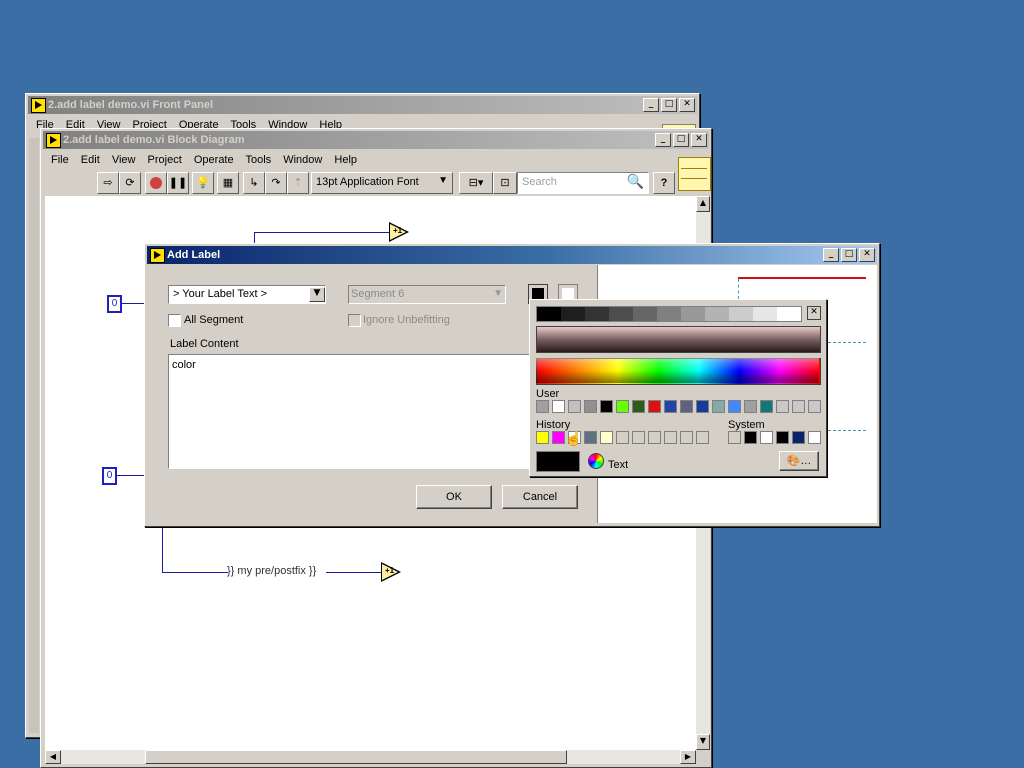 This screenshot has height=768, width=1024. I want to click on align-objects-icon: ⊟▾, so click(476, 183).